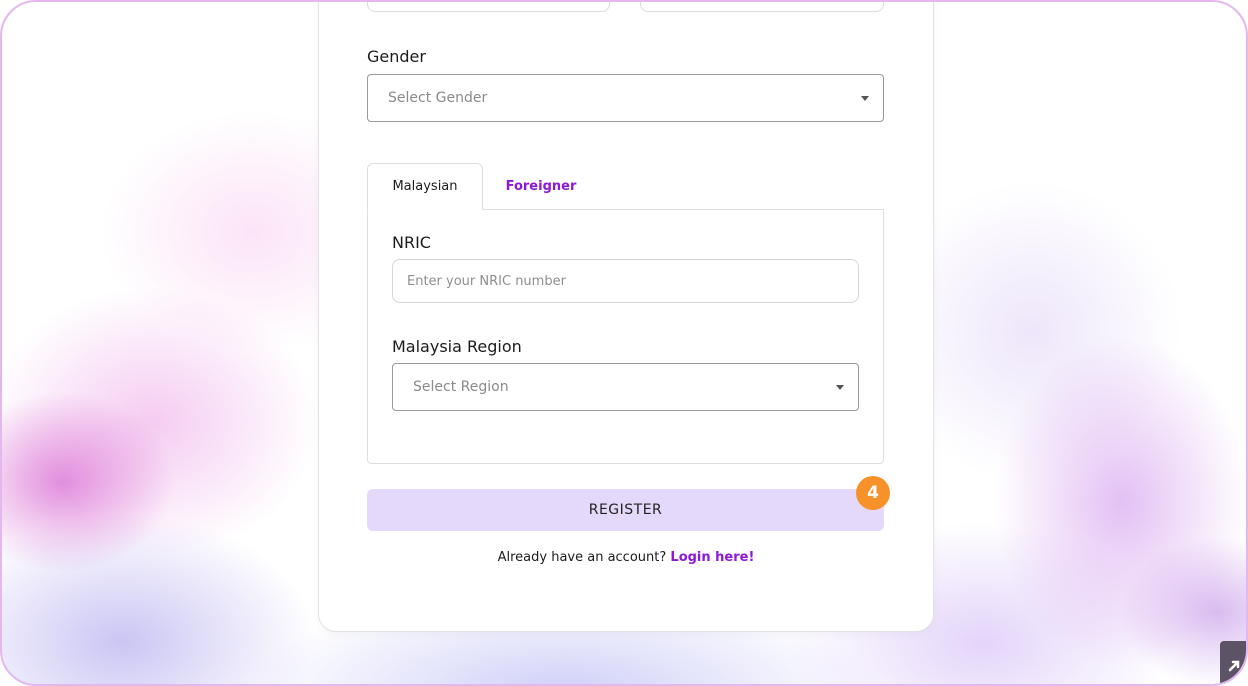 The width and height of the screenshot is (1248, 686). Describe the element at coordinates (762, 7) in the screenshot. I see `previous-field-right` at that location.